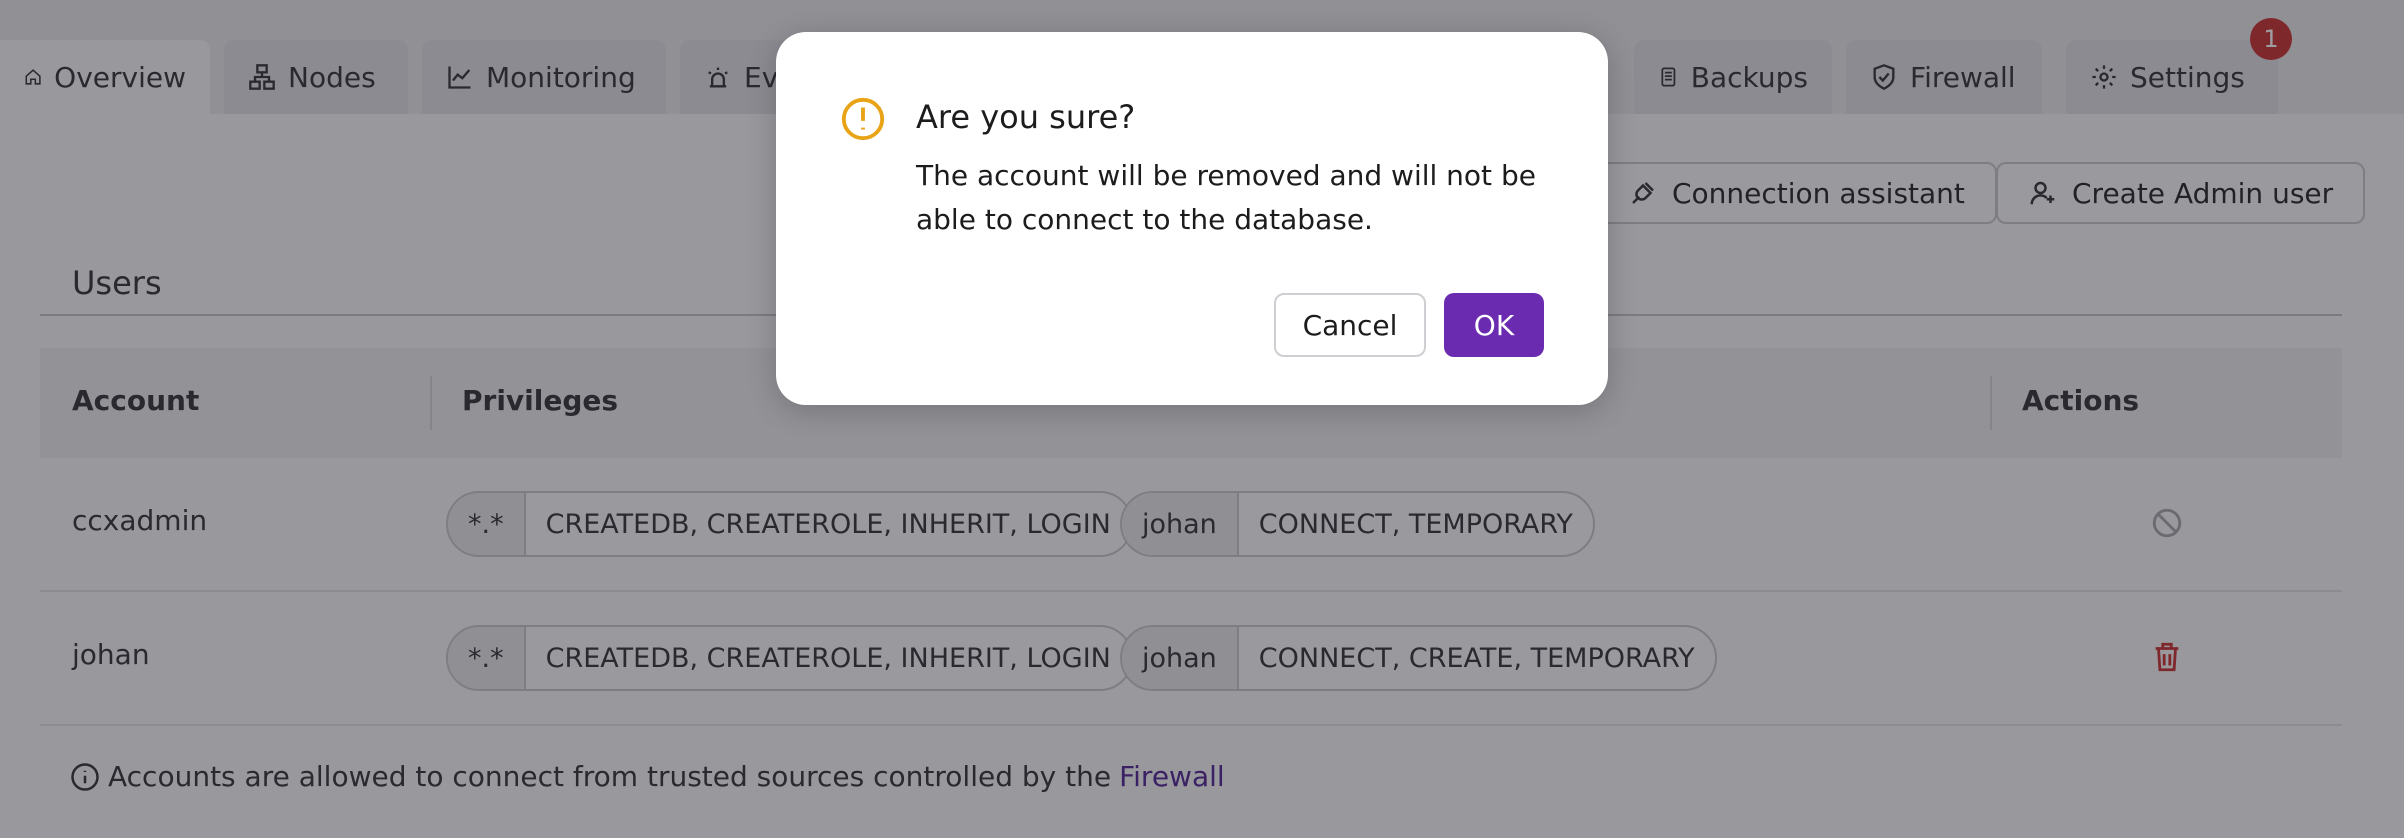 Image resolution: width=2404 pixels, height=838 pixels. Describe the element at coordinates (1494, 325) in the screenshot. I see `ok-button: OK` at that location.